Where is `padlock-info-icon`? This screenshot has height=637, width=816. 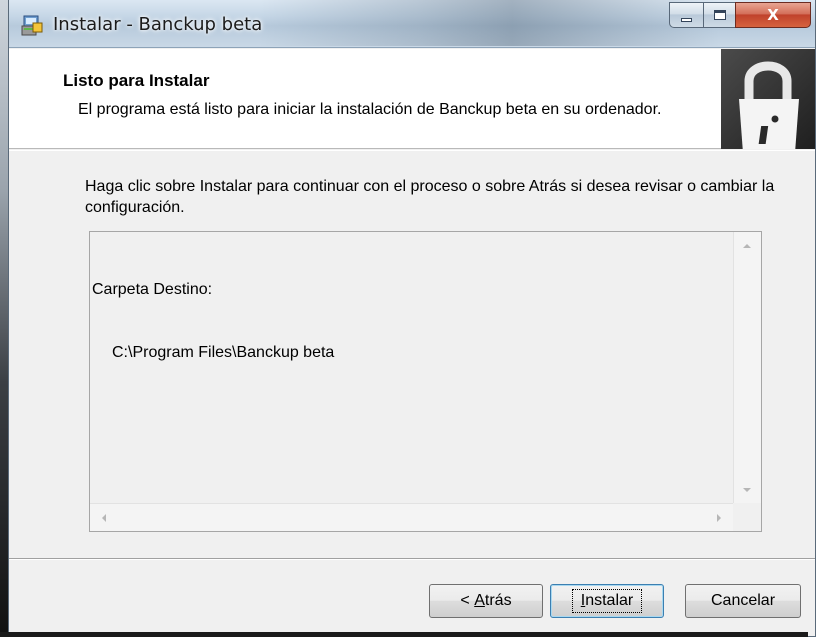
padlock-info-icon is located at coordinates (769, 107).